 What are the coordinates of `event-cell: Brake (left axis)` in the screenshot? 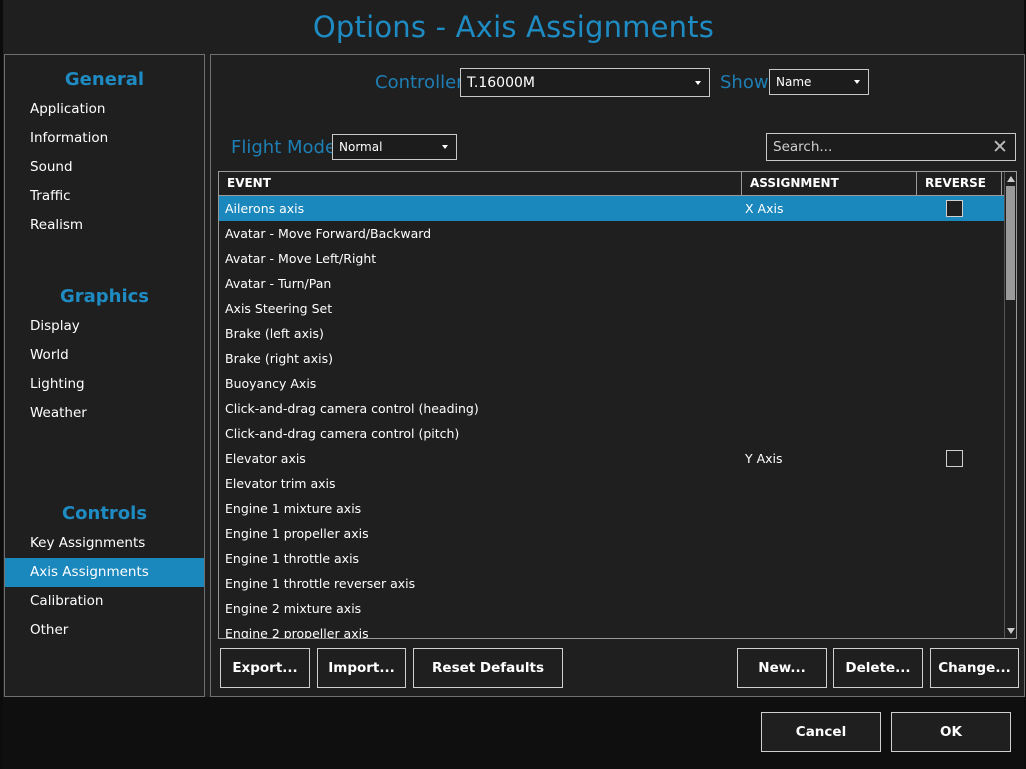 It's located at (274, 333).